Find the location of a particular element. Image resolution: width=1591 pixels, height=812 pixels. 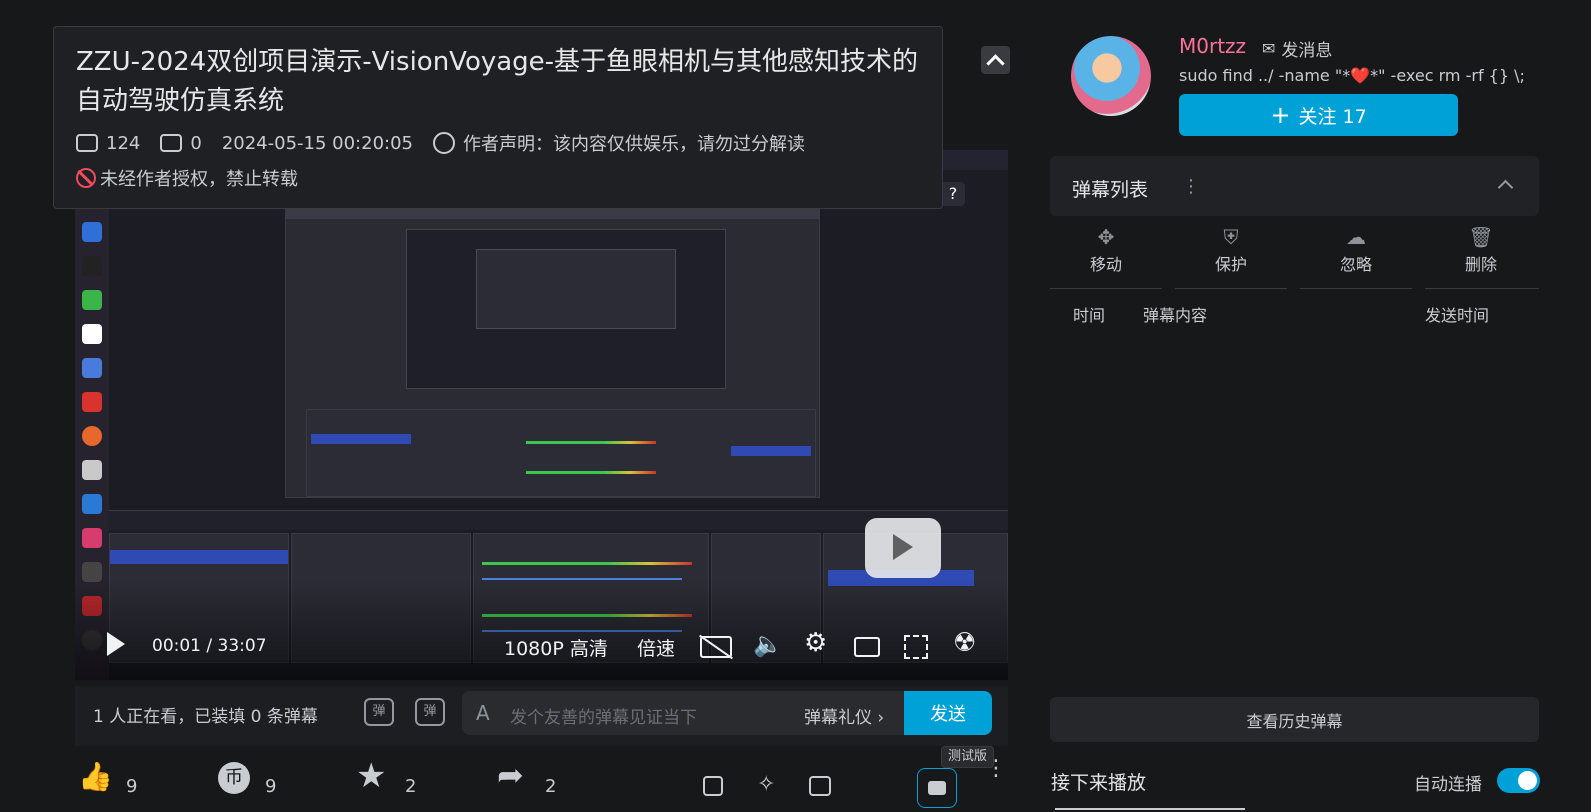

text-format-icon: A is located at coordinates (483, 713).